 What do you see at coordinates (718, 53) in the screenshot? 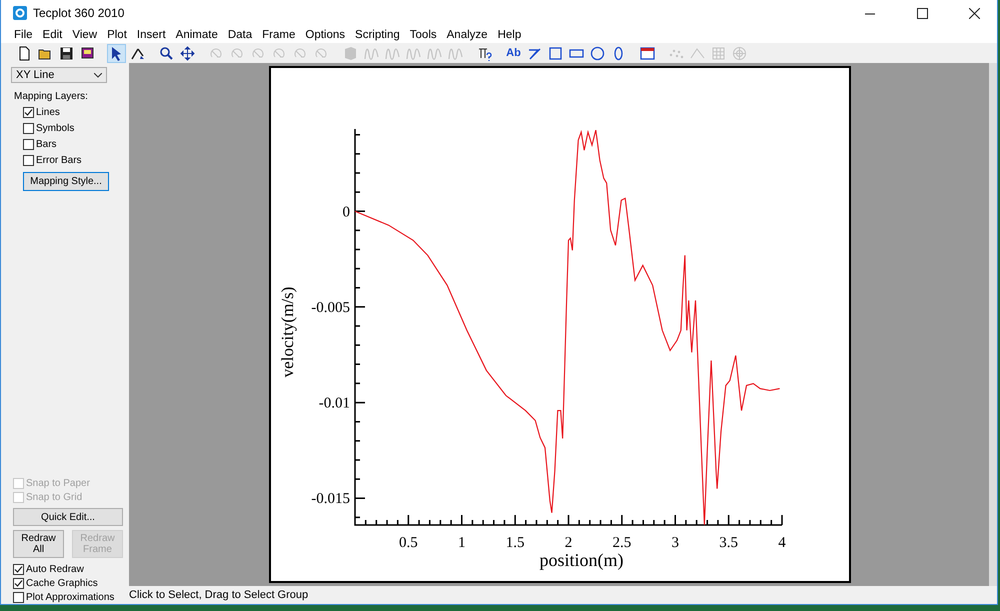
I see `grid-icon` at bounding box center [718, 53].